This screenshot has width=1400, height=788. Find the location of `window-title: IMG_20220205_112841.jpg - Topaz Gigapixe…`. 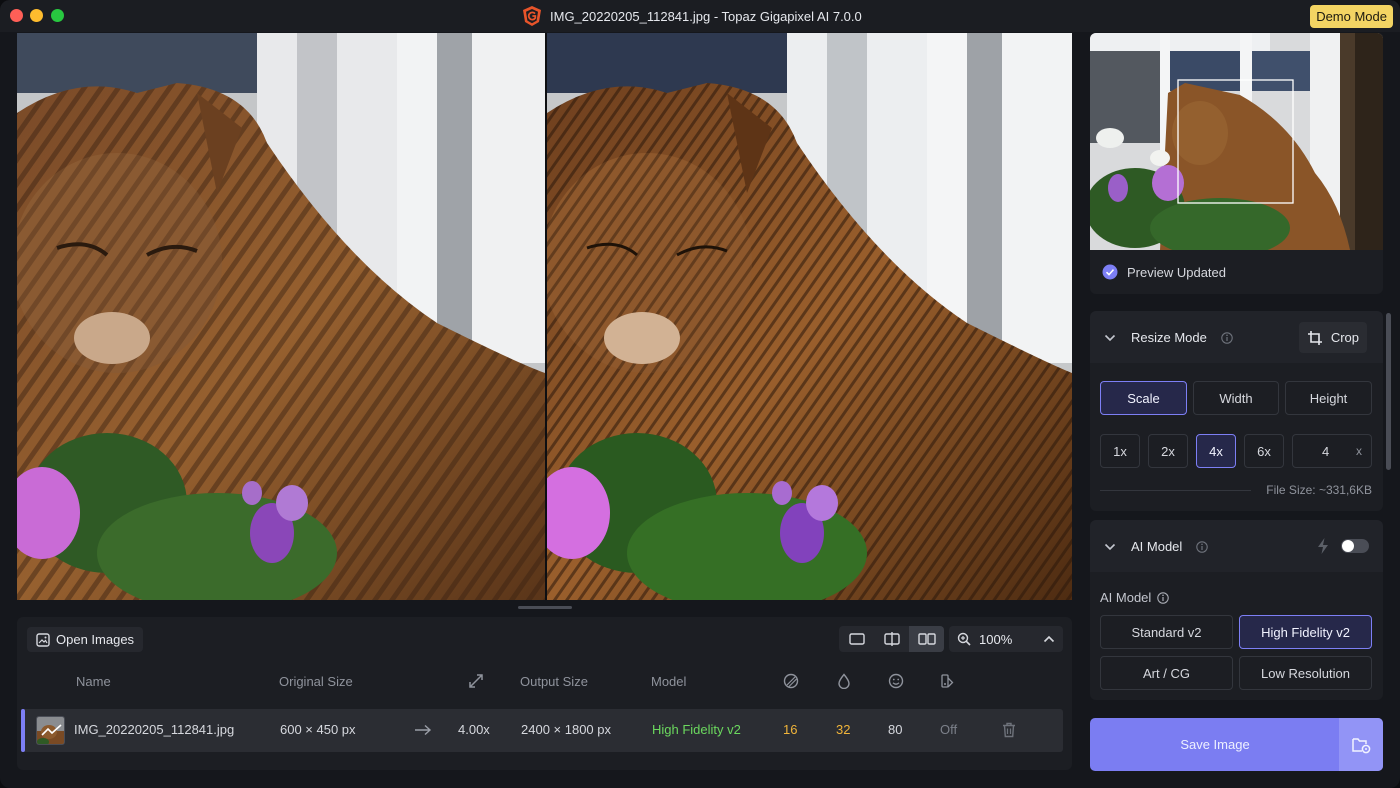

window-title: IMG_20220205_112841.jpg - Topaz Gigapixe… is located at coordinates (706, 16).